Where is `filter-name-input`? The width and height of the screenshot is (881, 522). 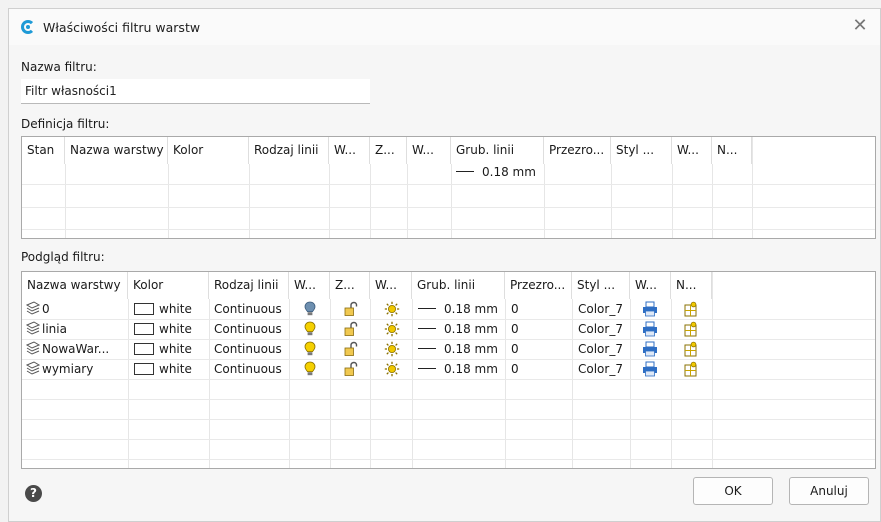 filter-name-input is located at coordinates (195, 91).